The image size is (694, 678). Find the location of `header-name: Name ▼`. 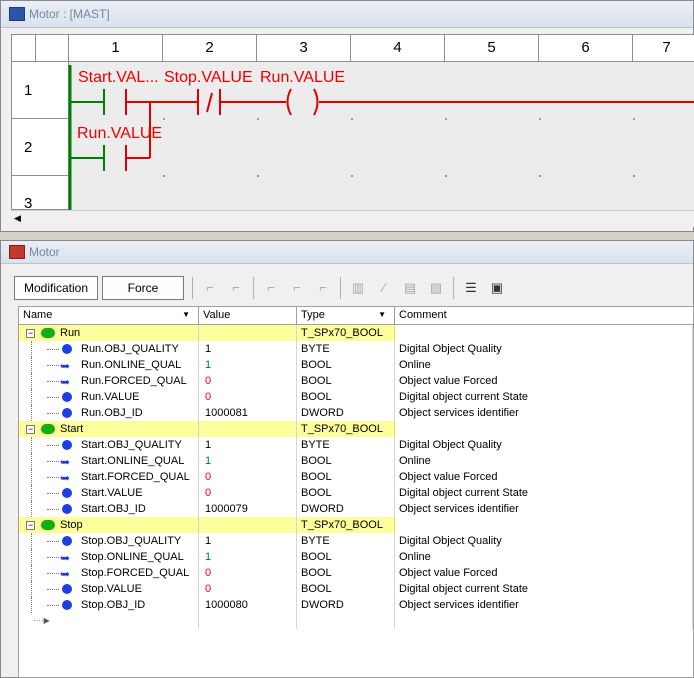

header-name: Name ▼ is located at coordinates (109, 315).